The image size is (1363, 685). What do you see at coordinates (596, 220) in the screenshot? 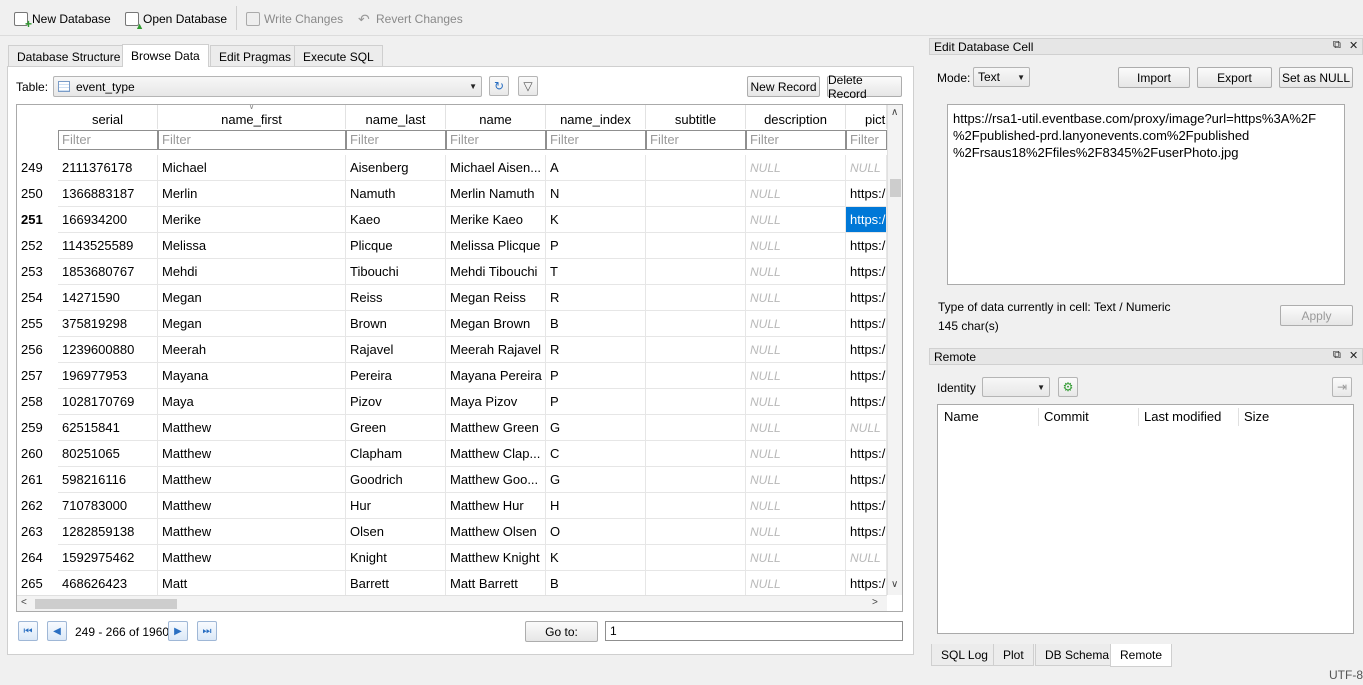
I see `cell-name-index: K` at bounding box center [596, 220].